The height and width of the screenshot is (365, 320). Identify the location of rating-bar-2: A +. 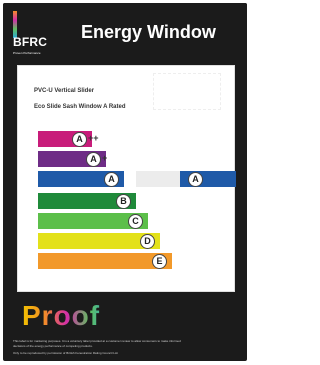
(73, 159).